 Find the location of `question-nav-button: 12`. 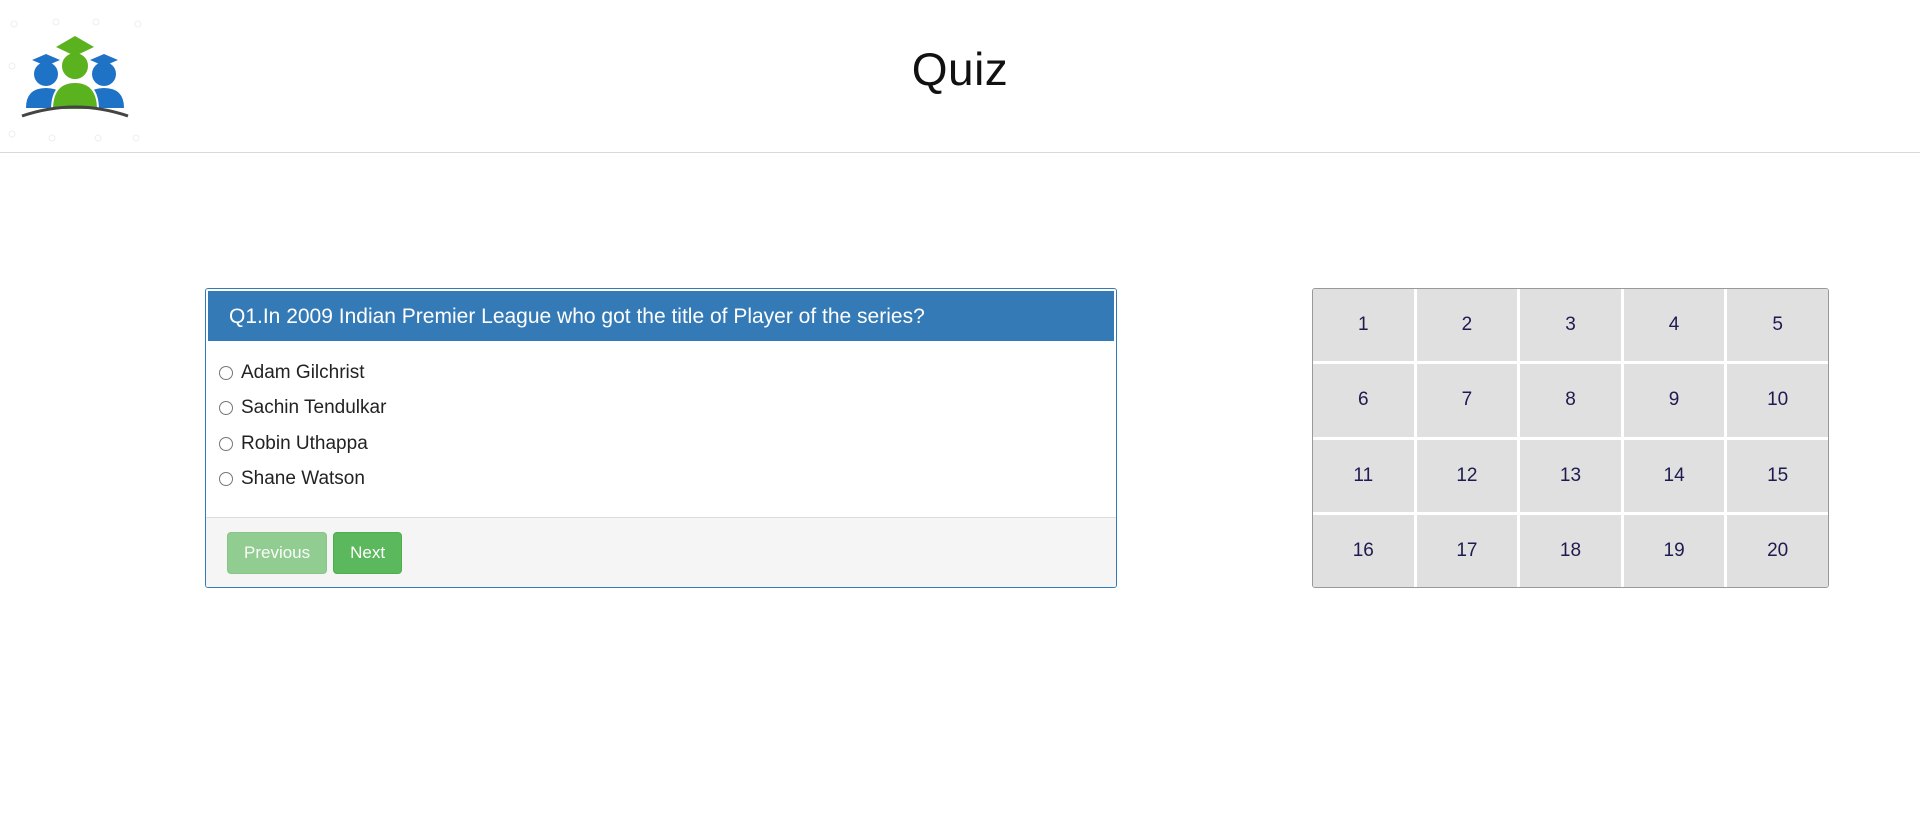

question-nav-button: 12 is located at coordinates (1467, 475).